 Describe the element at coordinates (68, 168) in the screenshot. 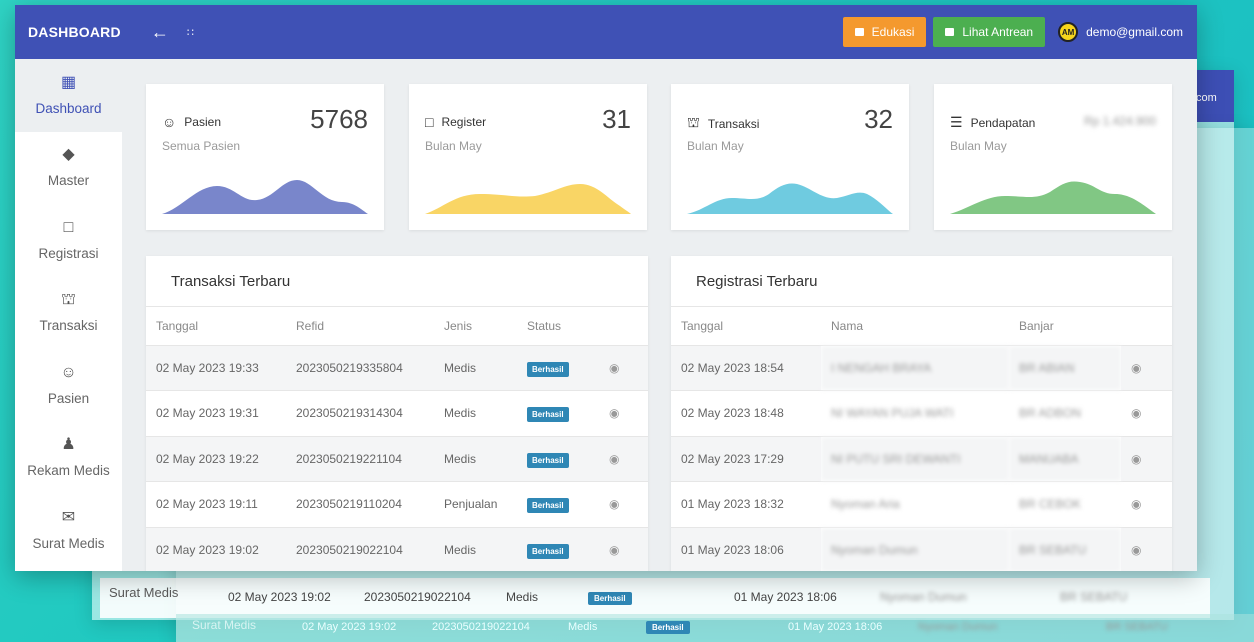

I see `sidebar-item-master: ◆ Master` at that location.